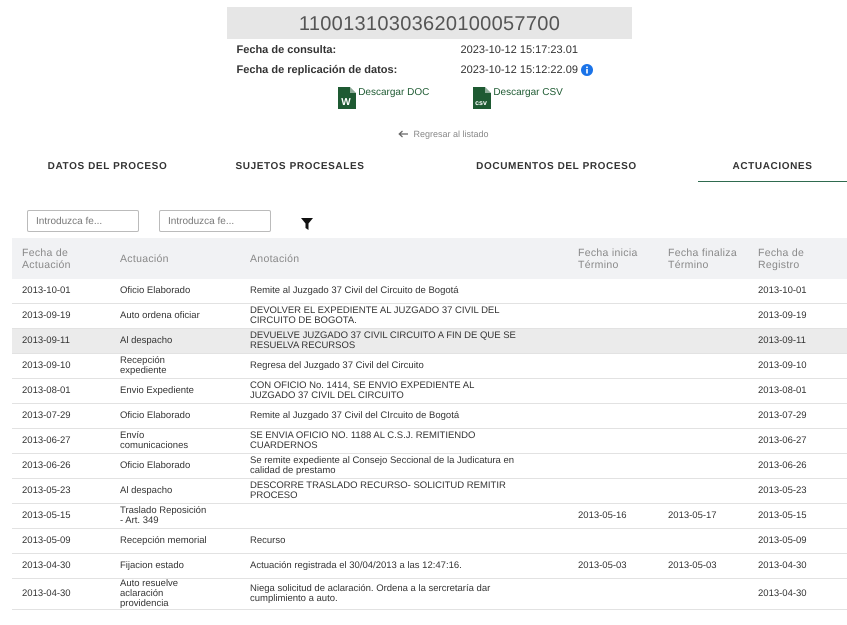 Image resolution: width=847 pixels, height=625 pixels. What do you see at coordinates (287, 50) in the screenshot?
I see `info-label: Fecha de consulta:` at bounding box center [287, 50].